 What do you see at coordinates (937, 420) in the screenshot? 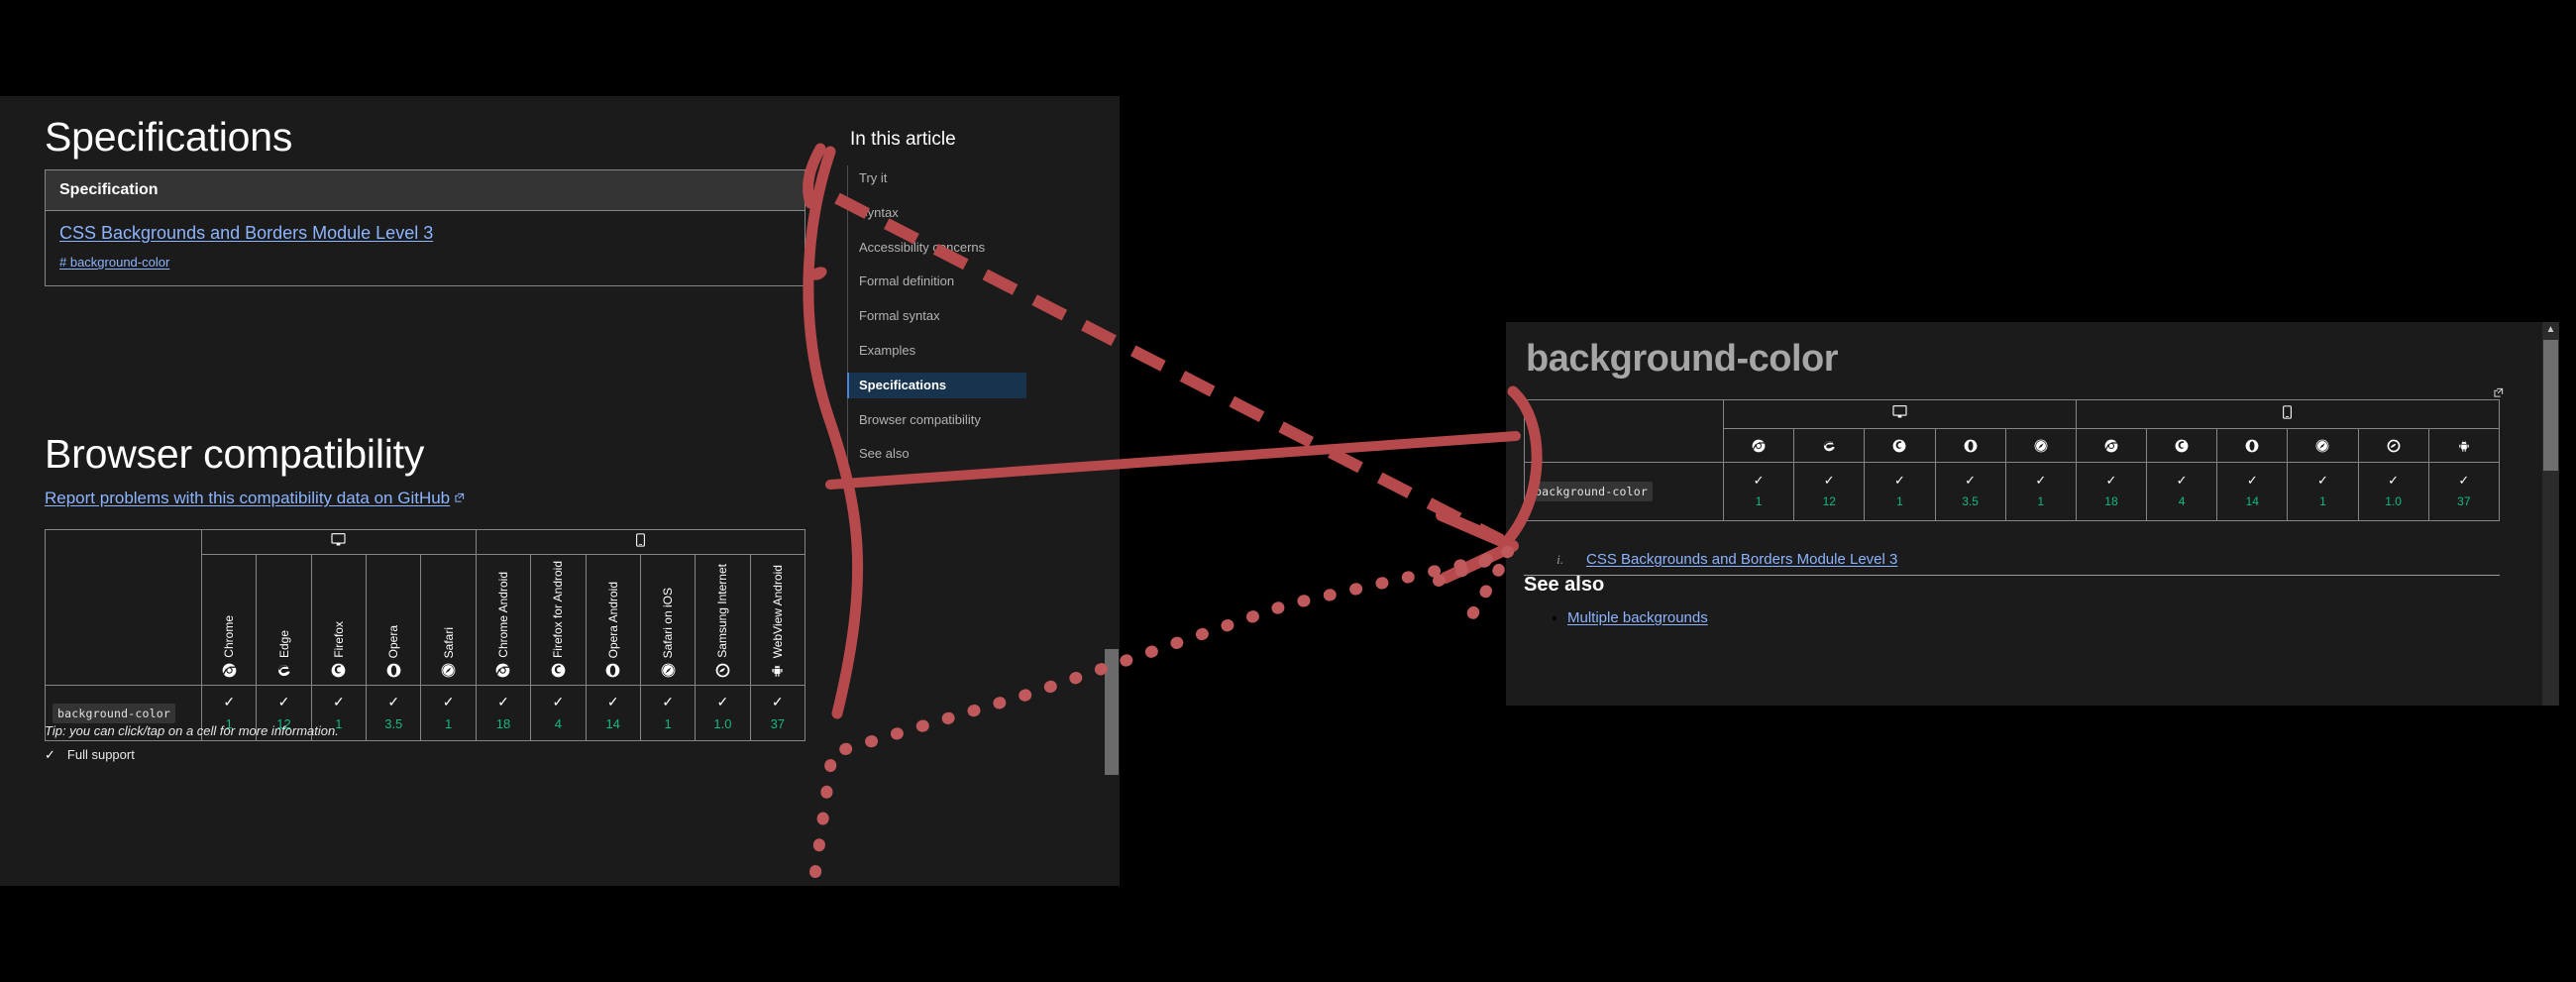
I see `toc-item-browser-compatibility: Browser compatibility` at bounding box center [937, 420].